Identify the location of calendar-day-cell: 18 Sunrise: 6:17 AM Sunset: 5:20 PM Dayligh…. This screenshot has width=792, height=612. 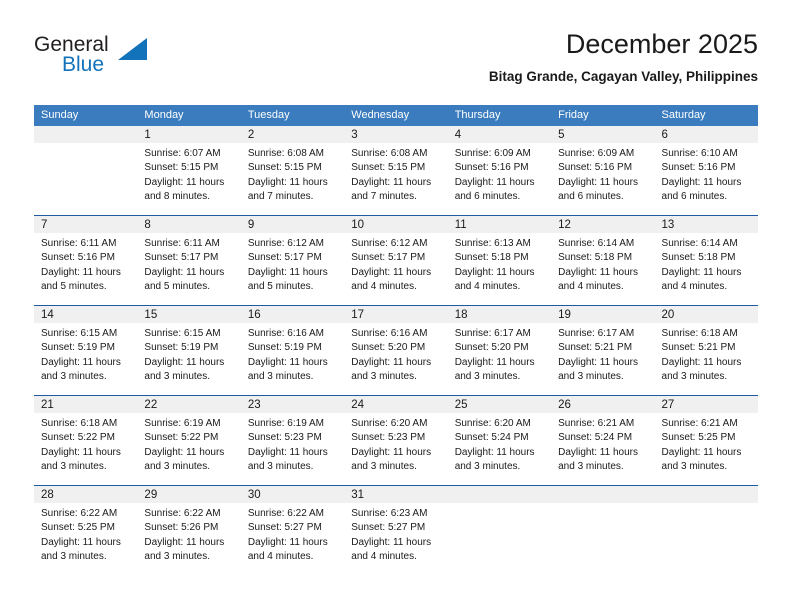
(499, 350).